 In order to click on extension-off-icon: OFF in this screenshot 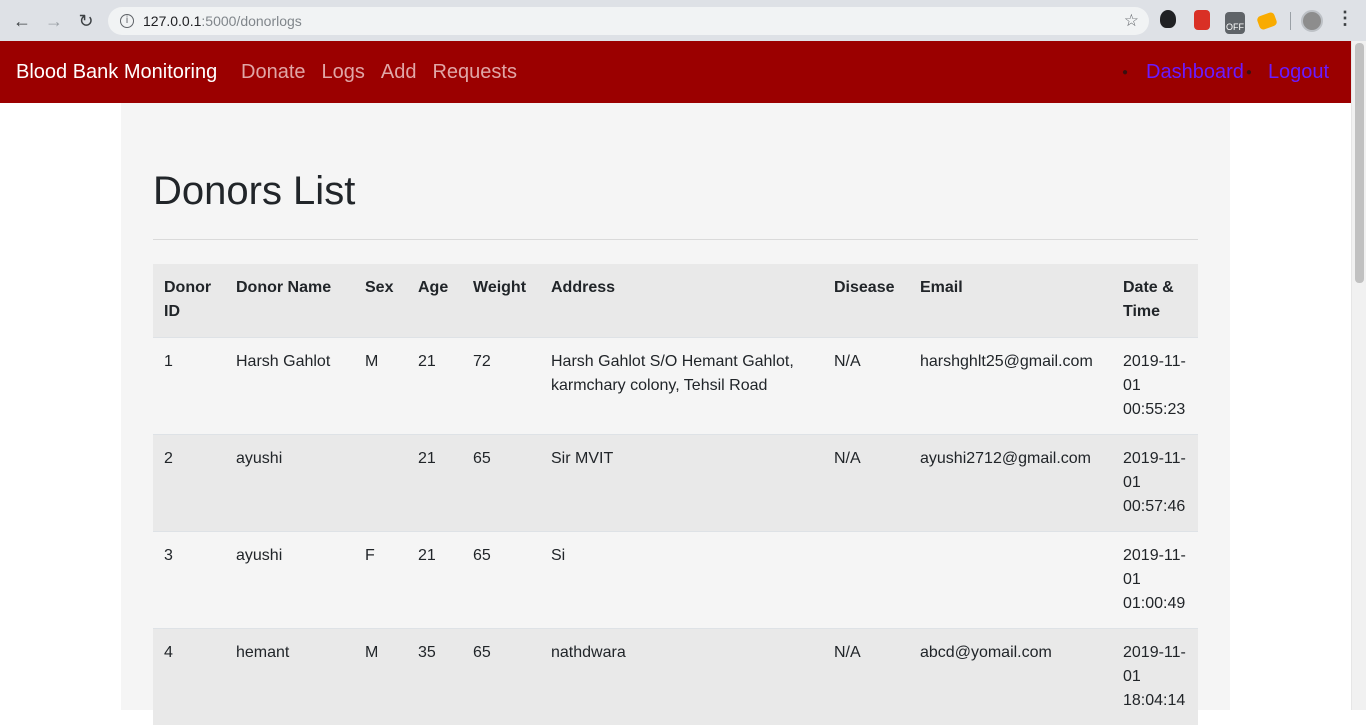, I will do `click(1235, 23)`.